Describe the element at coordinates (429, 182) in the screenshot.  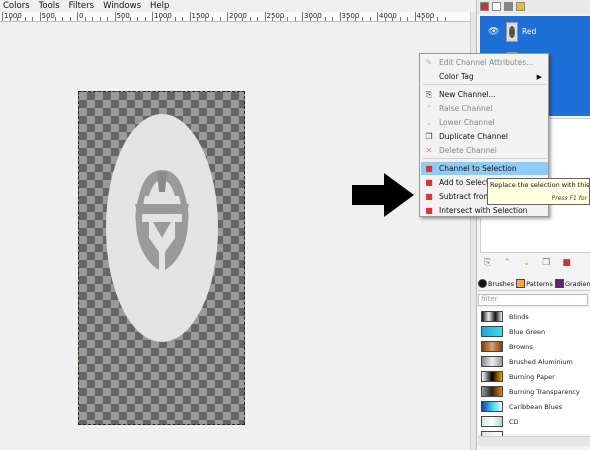
I see `add-selection-icon: ■` at that location.